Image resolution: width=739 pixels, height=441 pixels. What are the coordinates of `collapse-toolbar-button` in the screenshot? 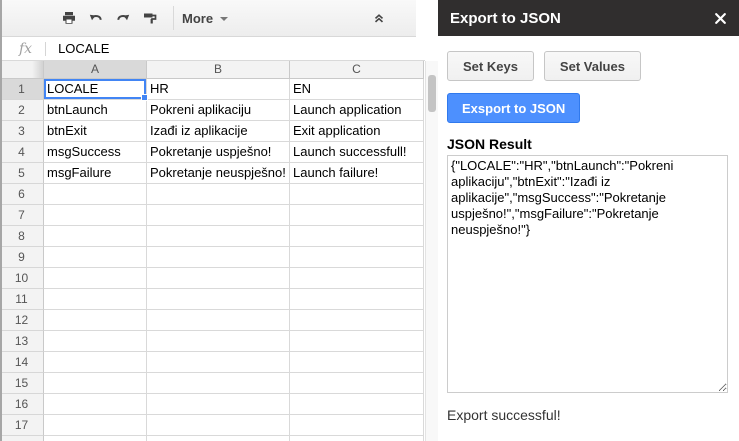 It's located at (379, 18).